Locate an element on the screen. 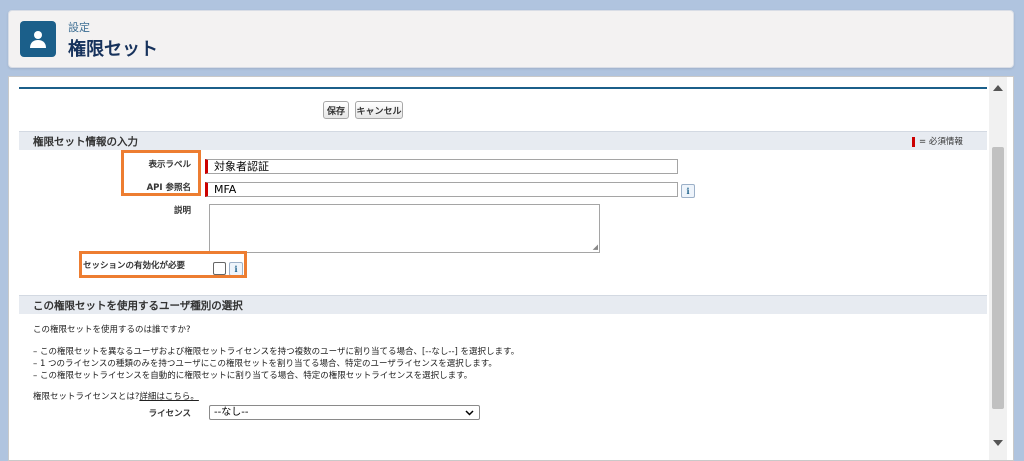  page-header: 設定 権限セット is located at coordinates (511, 39).